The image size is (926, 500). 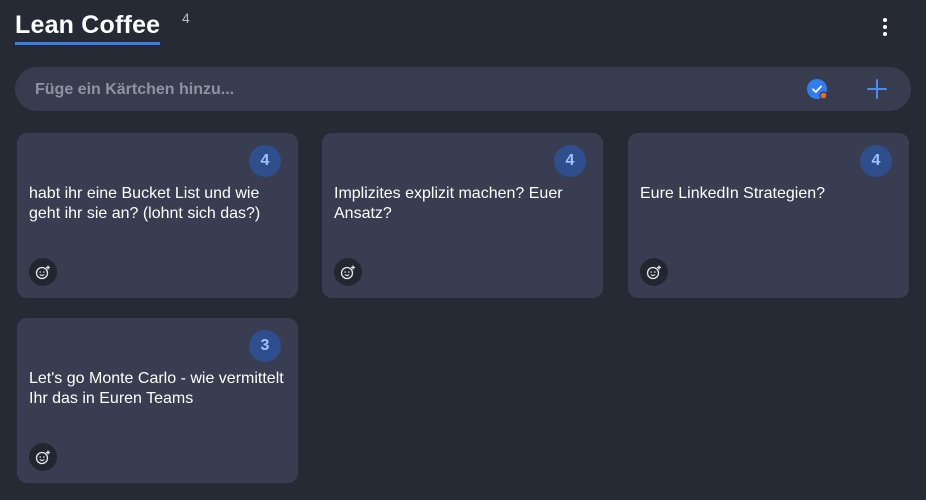 What do you see at coordinates (415, 90) in the screenshot?
I see `add-card-input` at bounding box center [415, 90].